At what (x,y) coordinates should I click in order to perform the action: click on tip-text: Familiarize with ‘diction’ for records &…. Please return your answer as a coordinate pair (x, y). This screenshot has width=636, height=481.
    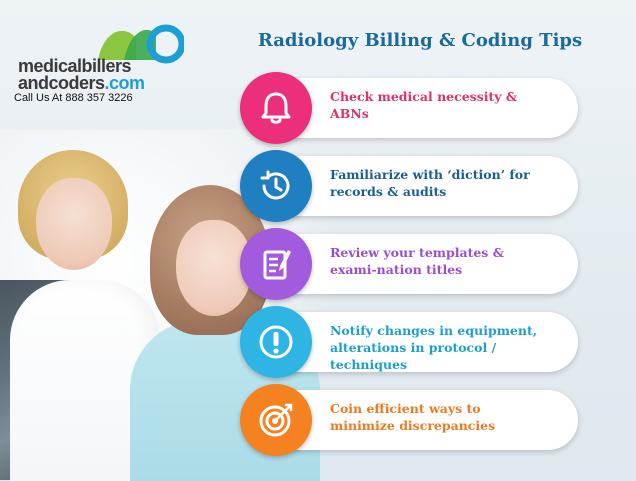
    Looking at the image, I should click on (430, 183).